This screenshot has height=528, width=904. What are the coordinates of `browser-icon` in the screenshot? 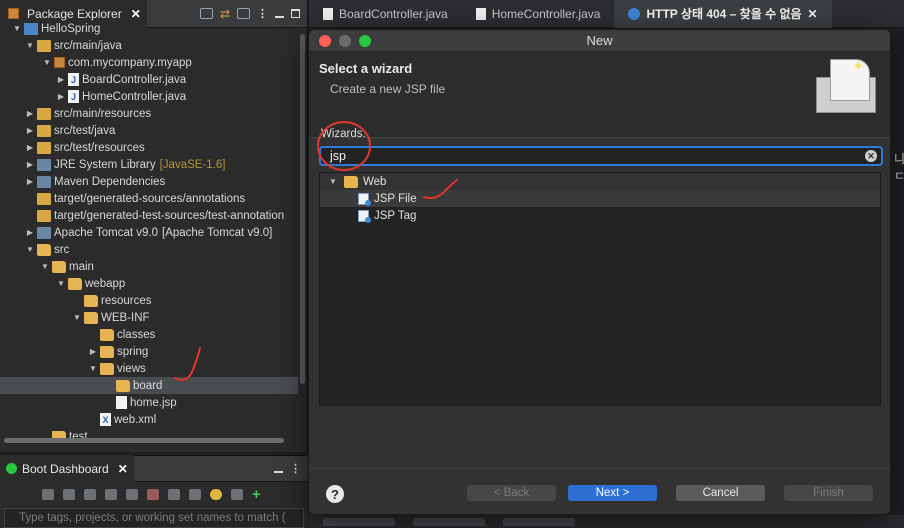 It's located at (195, 494).